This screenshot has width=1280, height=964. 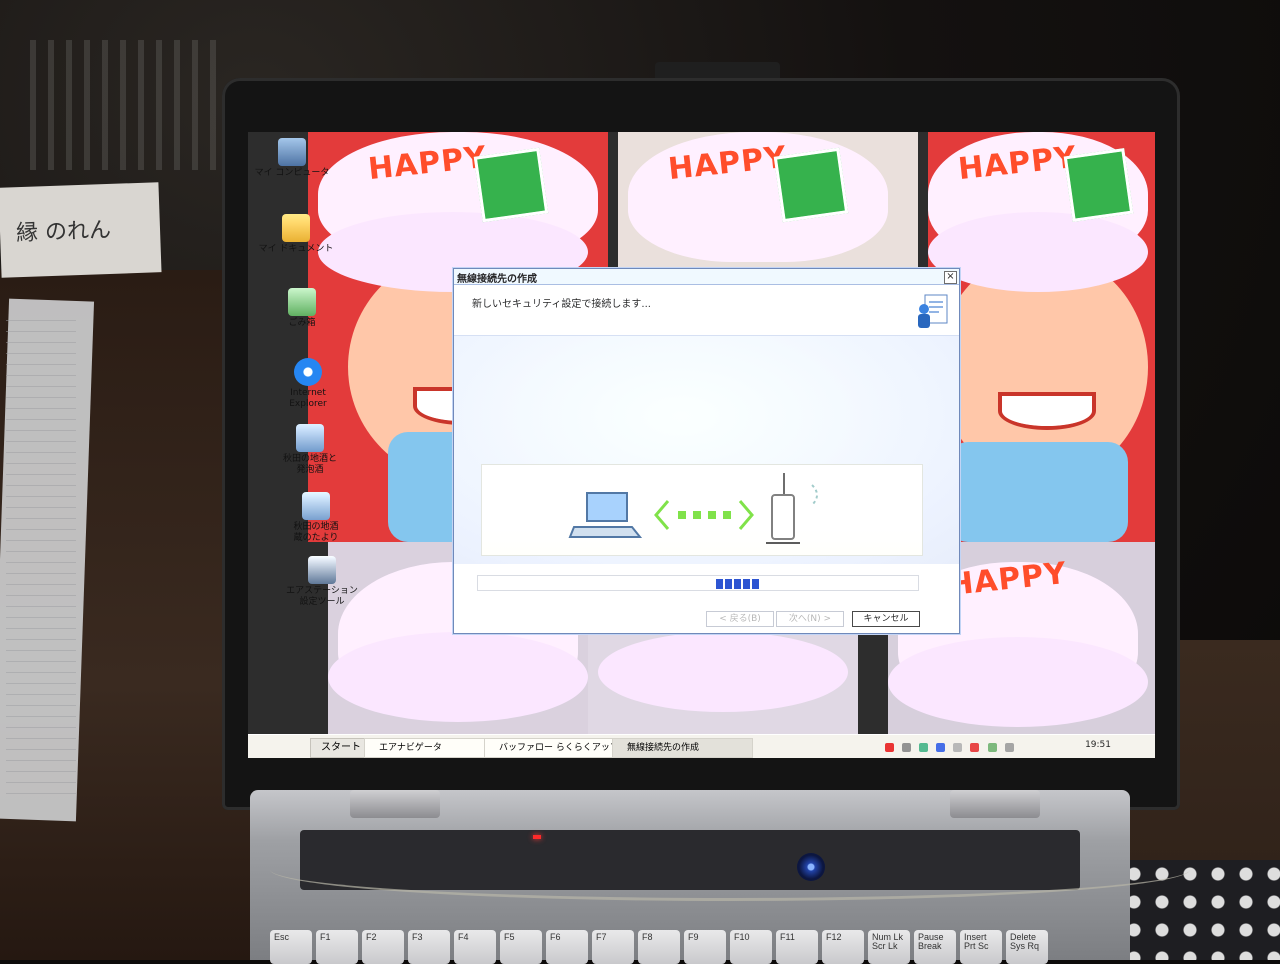 What do you see at coordinates (383, 947) in the screenshot?
I see `key: F2` at bounding box center [383, 947].